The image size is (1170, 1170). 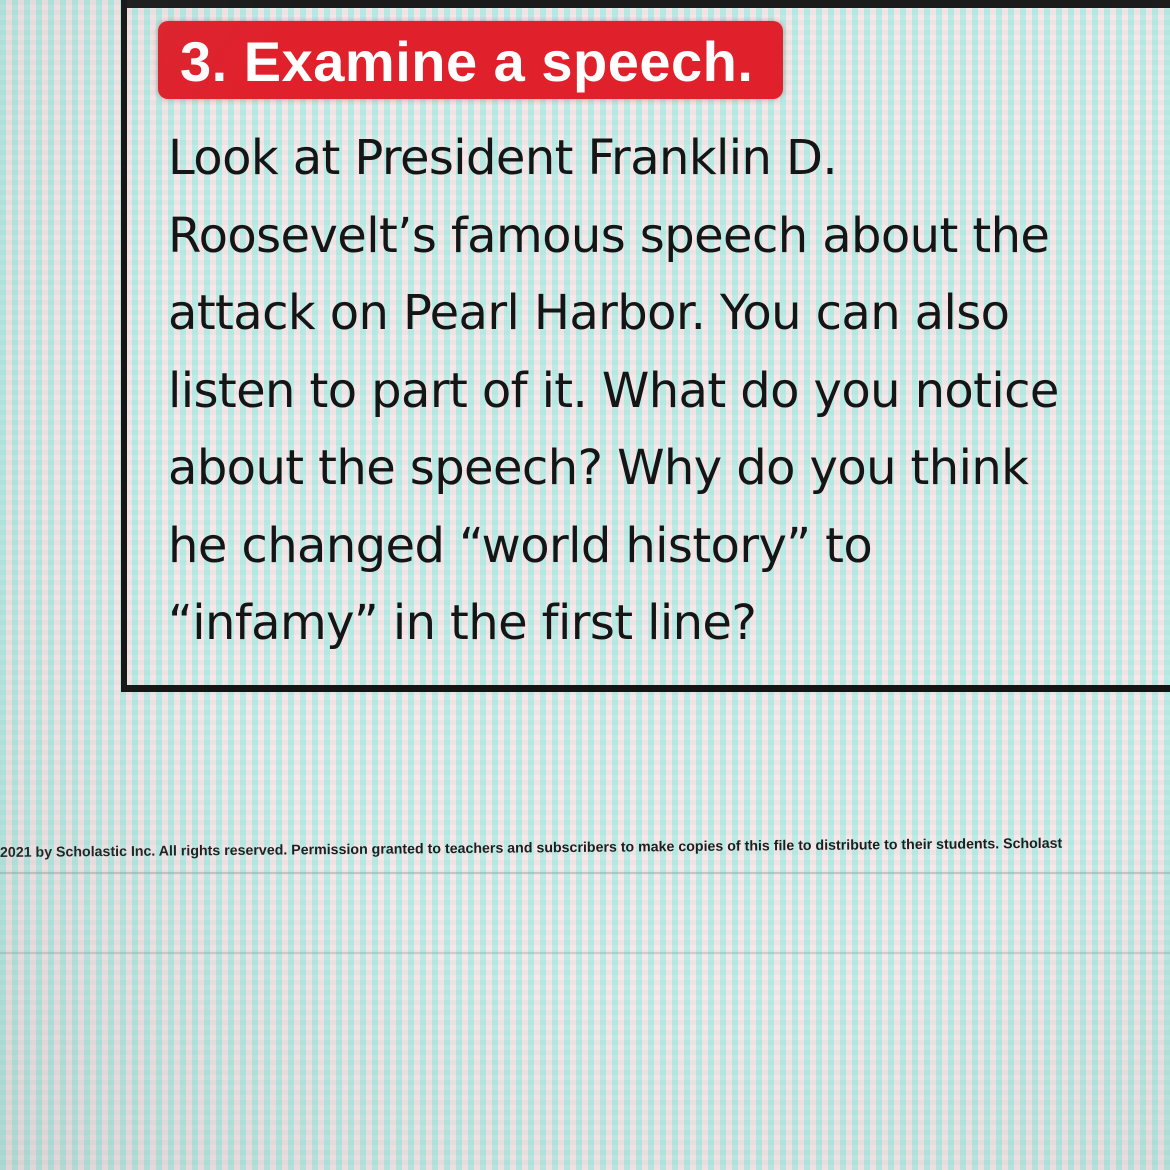 What do you see at coordinates (467, 61) in the screenshot?
I see `activity-heading: 3. Examine a speech.` at bounding box center [467, 61].